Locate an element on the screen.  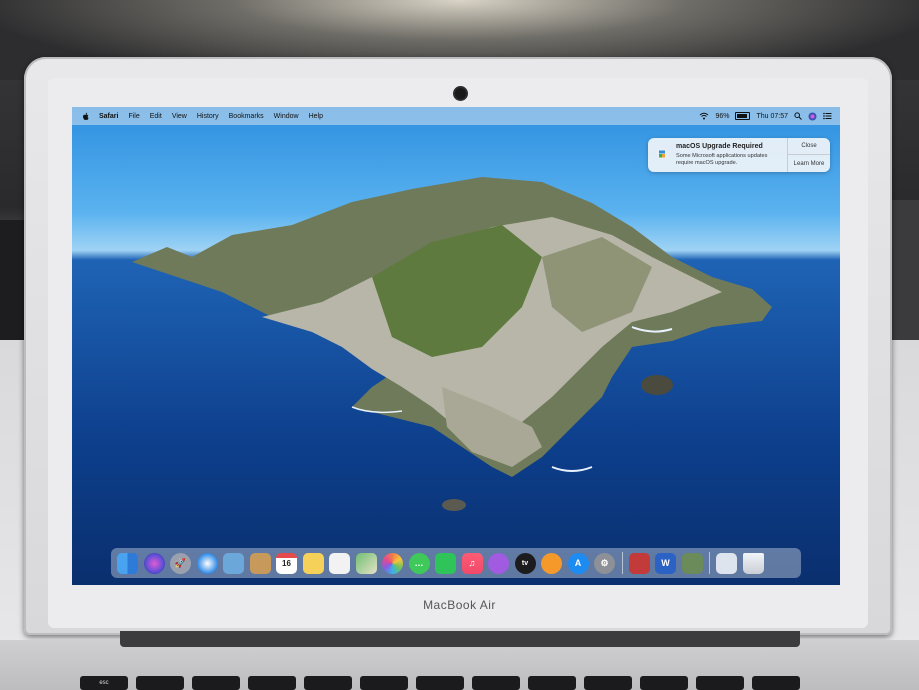
migration-assistant-icon is located at coordinates (692, 563).